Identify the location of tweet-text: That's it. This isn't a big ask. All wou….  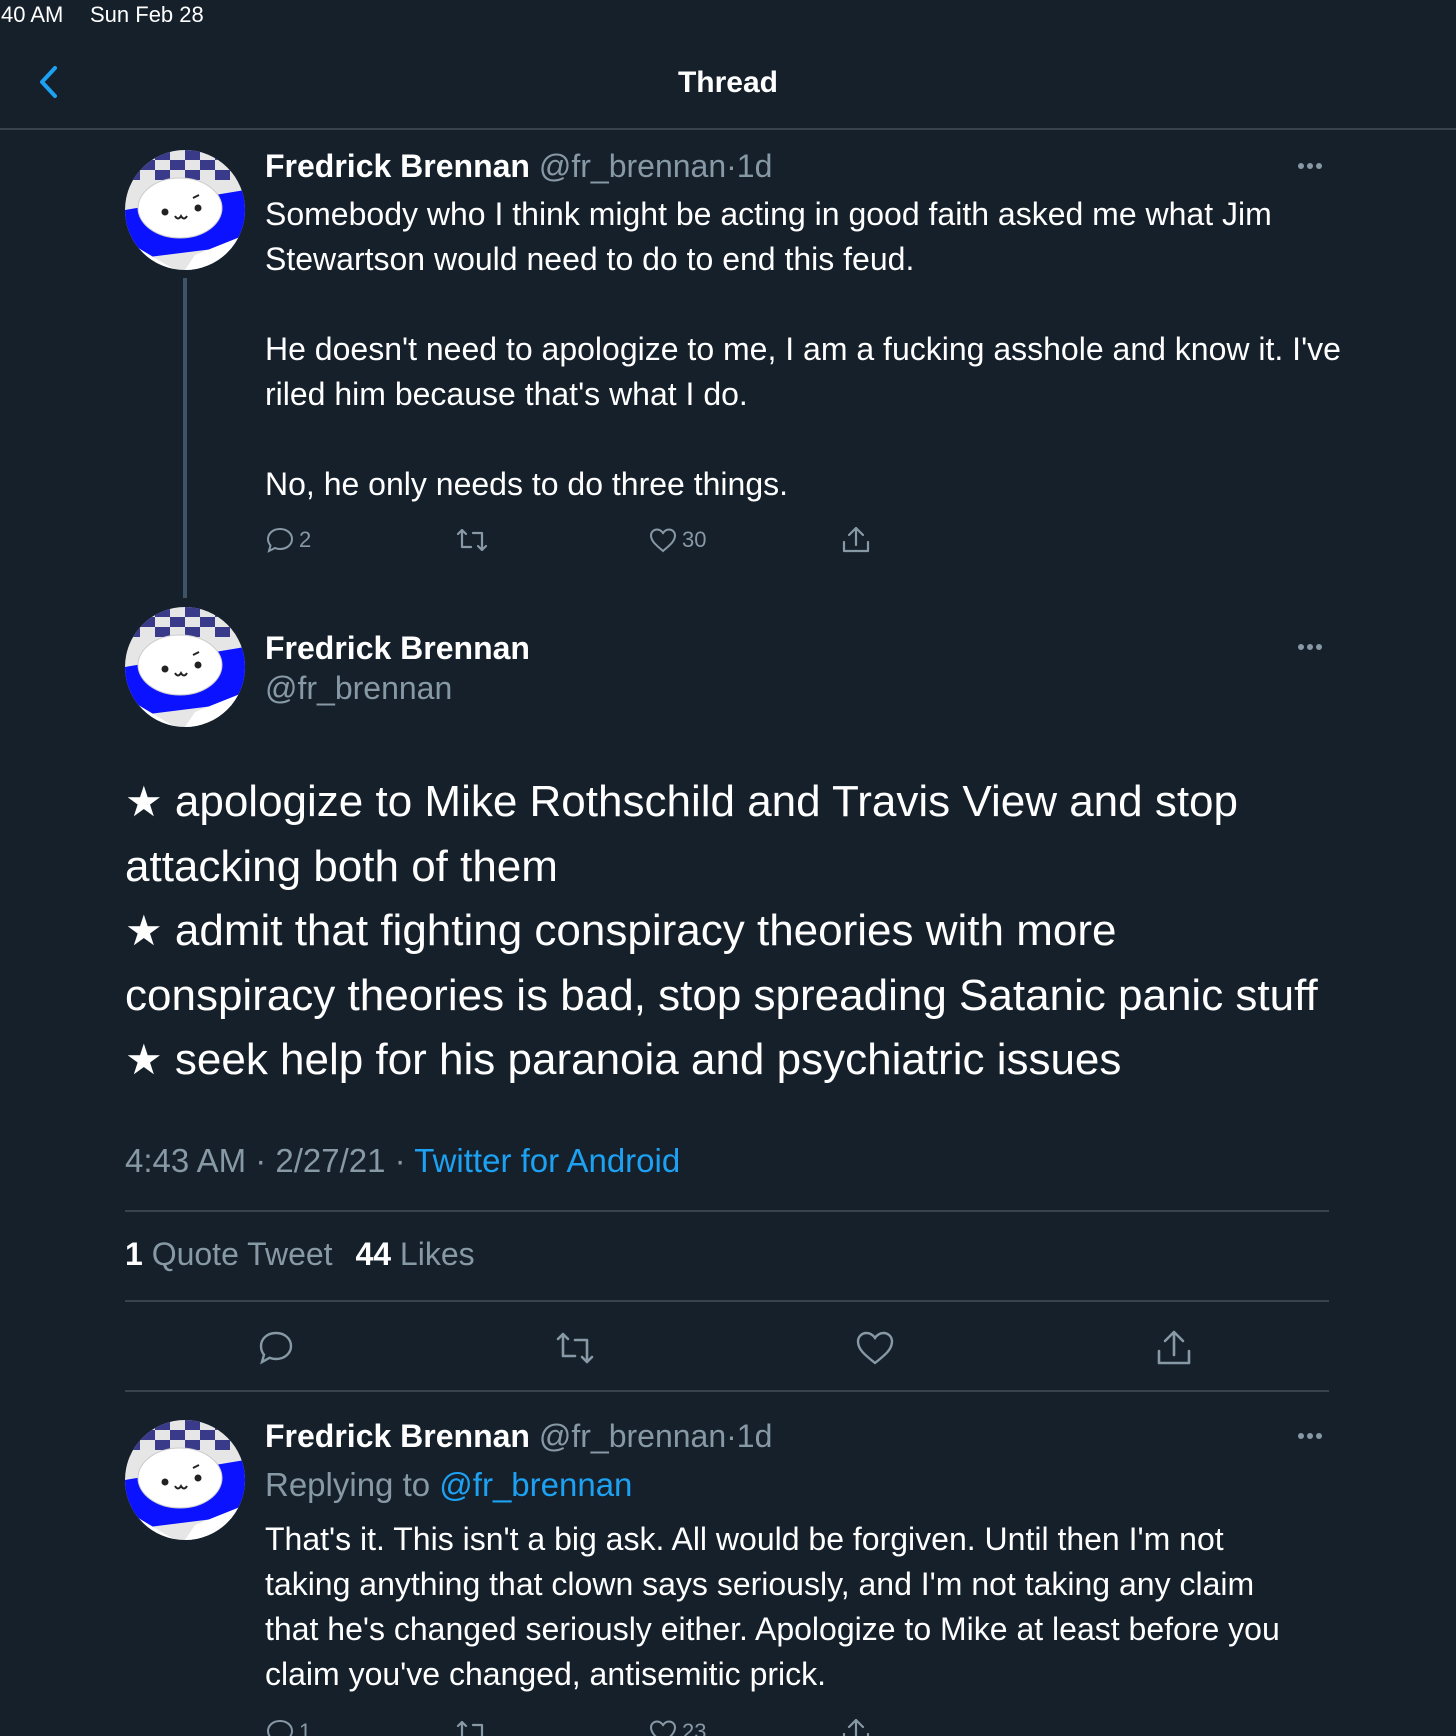
(855, 1607).